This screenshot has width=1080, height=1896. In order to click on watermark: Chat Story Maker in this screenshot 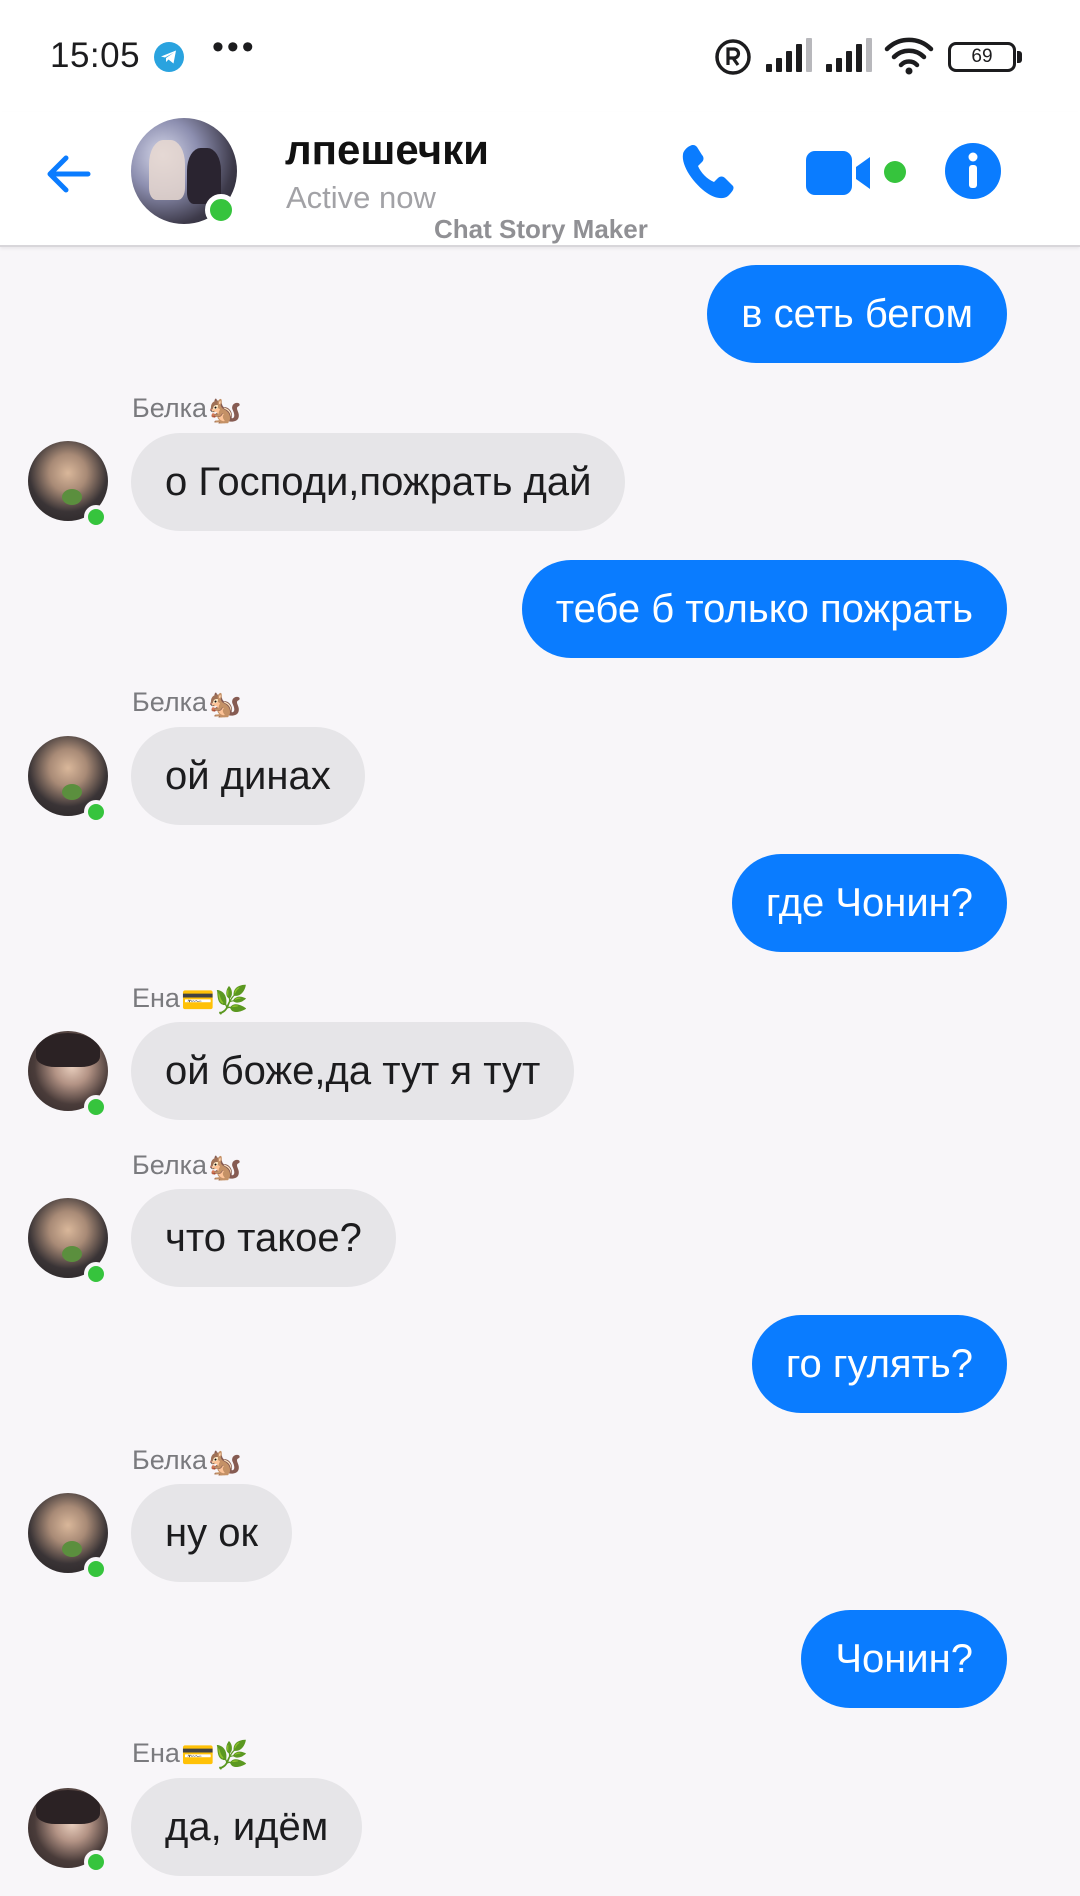, I will do `click(541, 229)`.